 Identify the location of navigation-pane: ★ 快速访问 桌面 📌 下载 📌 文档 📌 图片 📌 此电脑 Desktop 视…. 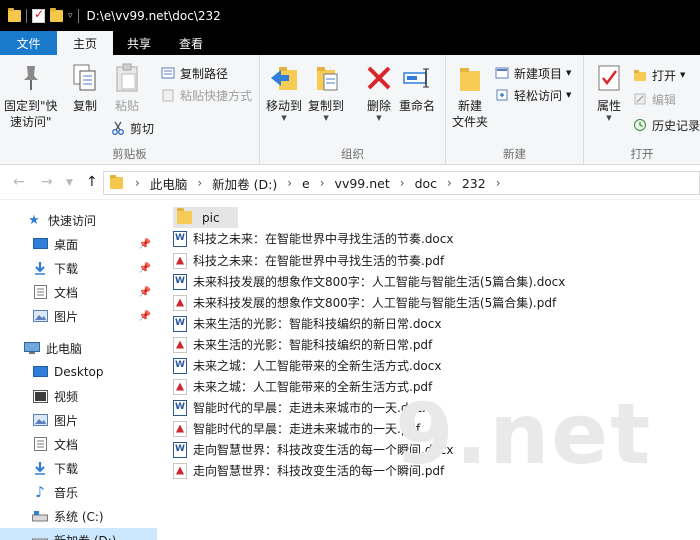
(78, 370).